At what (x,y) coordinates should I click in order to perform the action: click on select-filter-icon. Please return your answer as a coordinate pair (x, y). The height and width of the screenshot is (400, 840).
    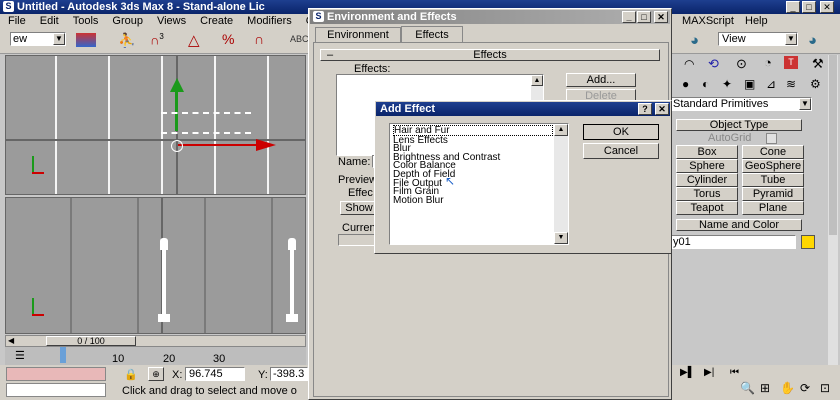
    Looking at the image, I should click on (86, 40).